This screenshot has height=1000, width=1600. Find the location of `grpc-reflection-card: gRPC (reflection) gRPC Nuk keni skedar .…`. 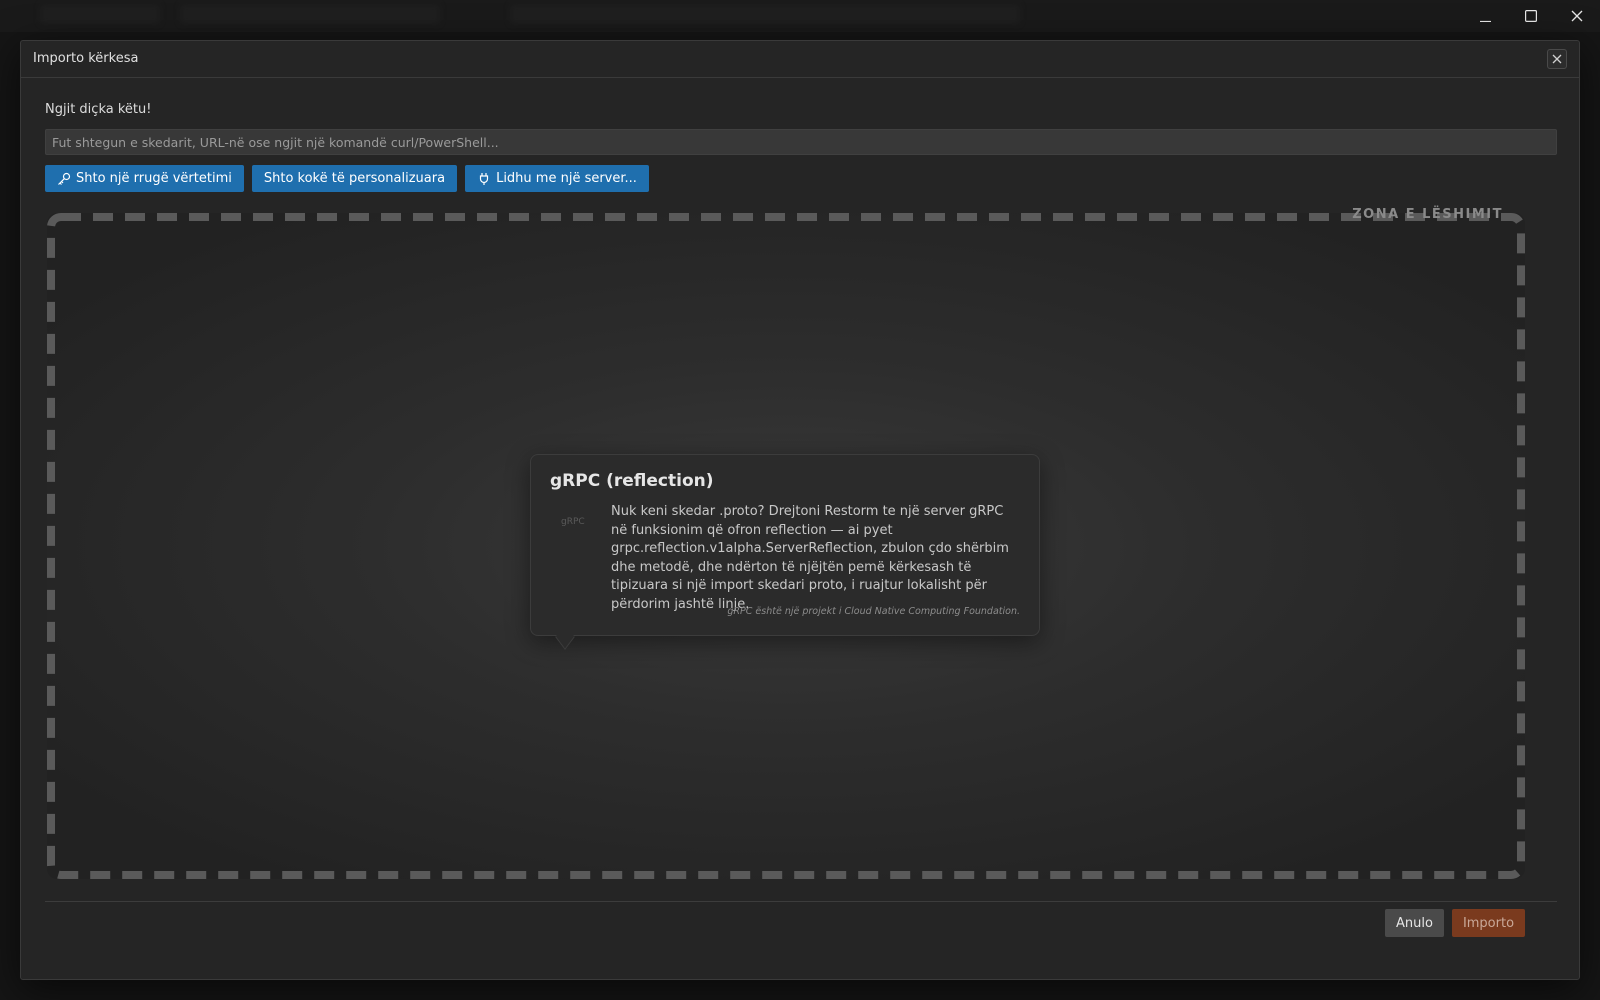

grpc-reflection-card: gRPC (reflection) gRPC Nuk keni skedar .… is located at coordinates (785, 552).